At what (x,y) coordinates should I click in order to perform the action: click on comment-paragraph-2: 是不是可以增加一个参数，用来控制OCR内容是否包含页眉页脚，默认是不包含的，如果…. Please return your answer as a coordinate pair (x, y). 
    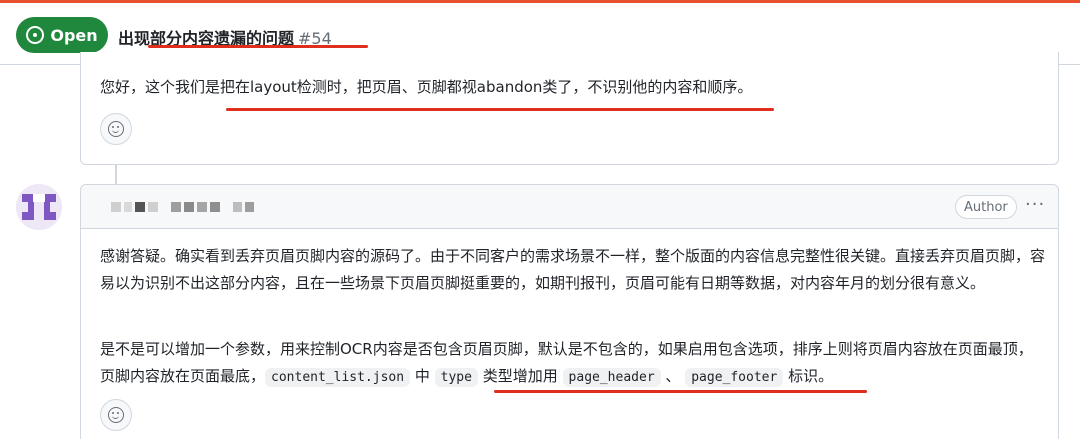
    Looking at the image, I should click on (572, 363).